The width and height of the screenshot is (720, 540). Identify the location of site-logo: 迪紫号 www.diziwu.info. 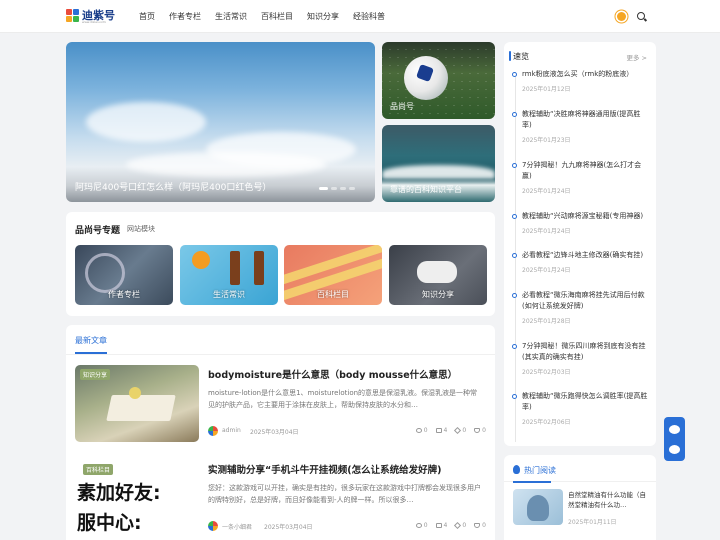
(91, 17).